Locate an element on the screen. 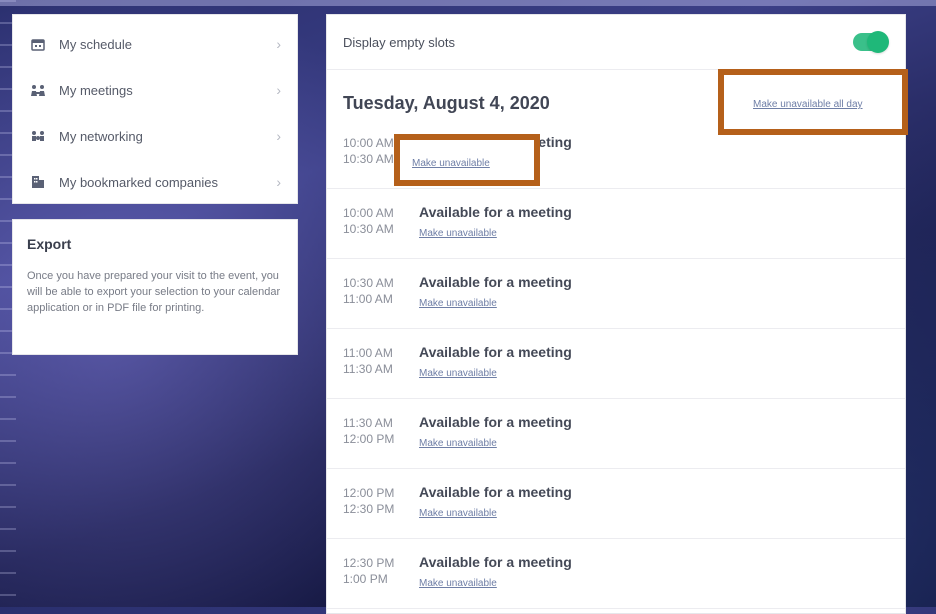  background-top-strip is located at coordinates (468, 3).